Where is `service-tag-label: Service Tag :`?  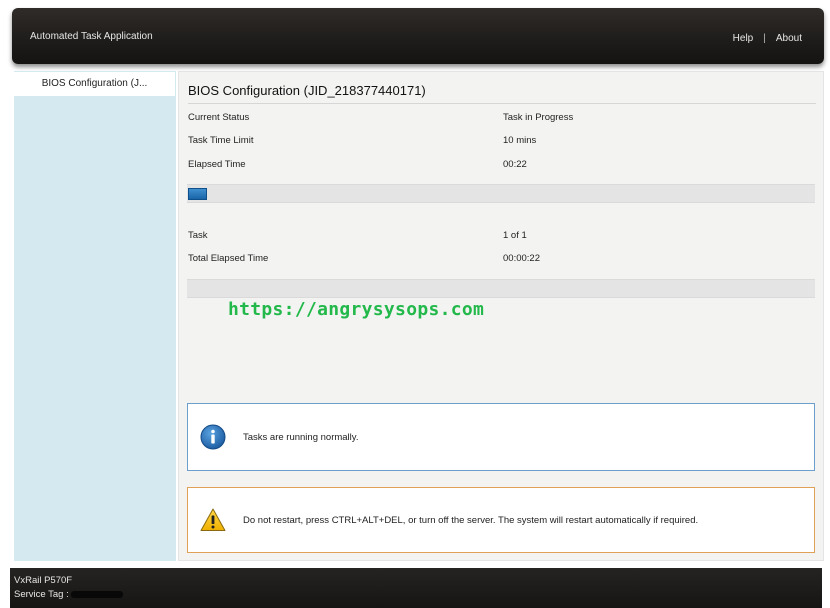 service-tag-label: Service Tag : is located at coordinates (41, 594).